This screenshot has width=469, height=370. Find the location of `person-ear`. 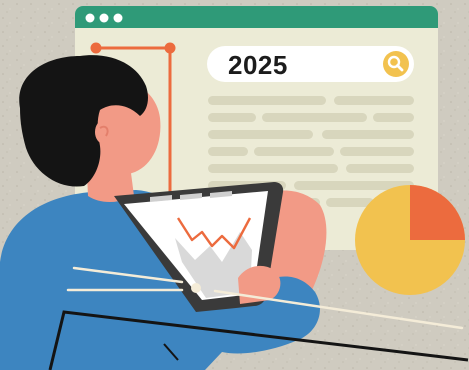

person-ear is located at coordinates (104, 132).